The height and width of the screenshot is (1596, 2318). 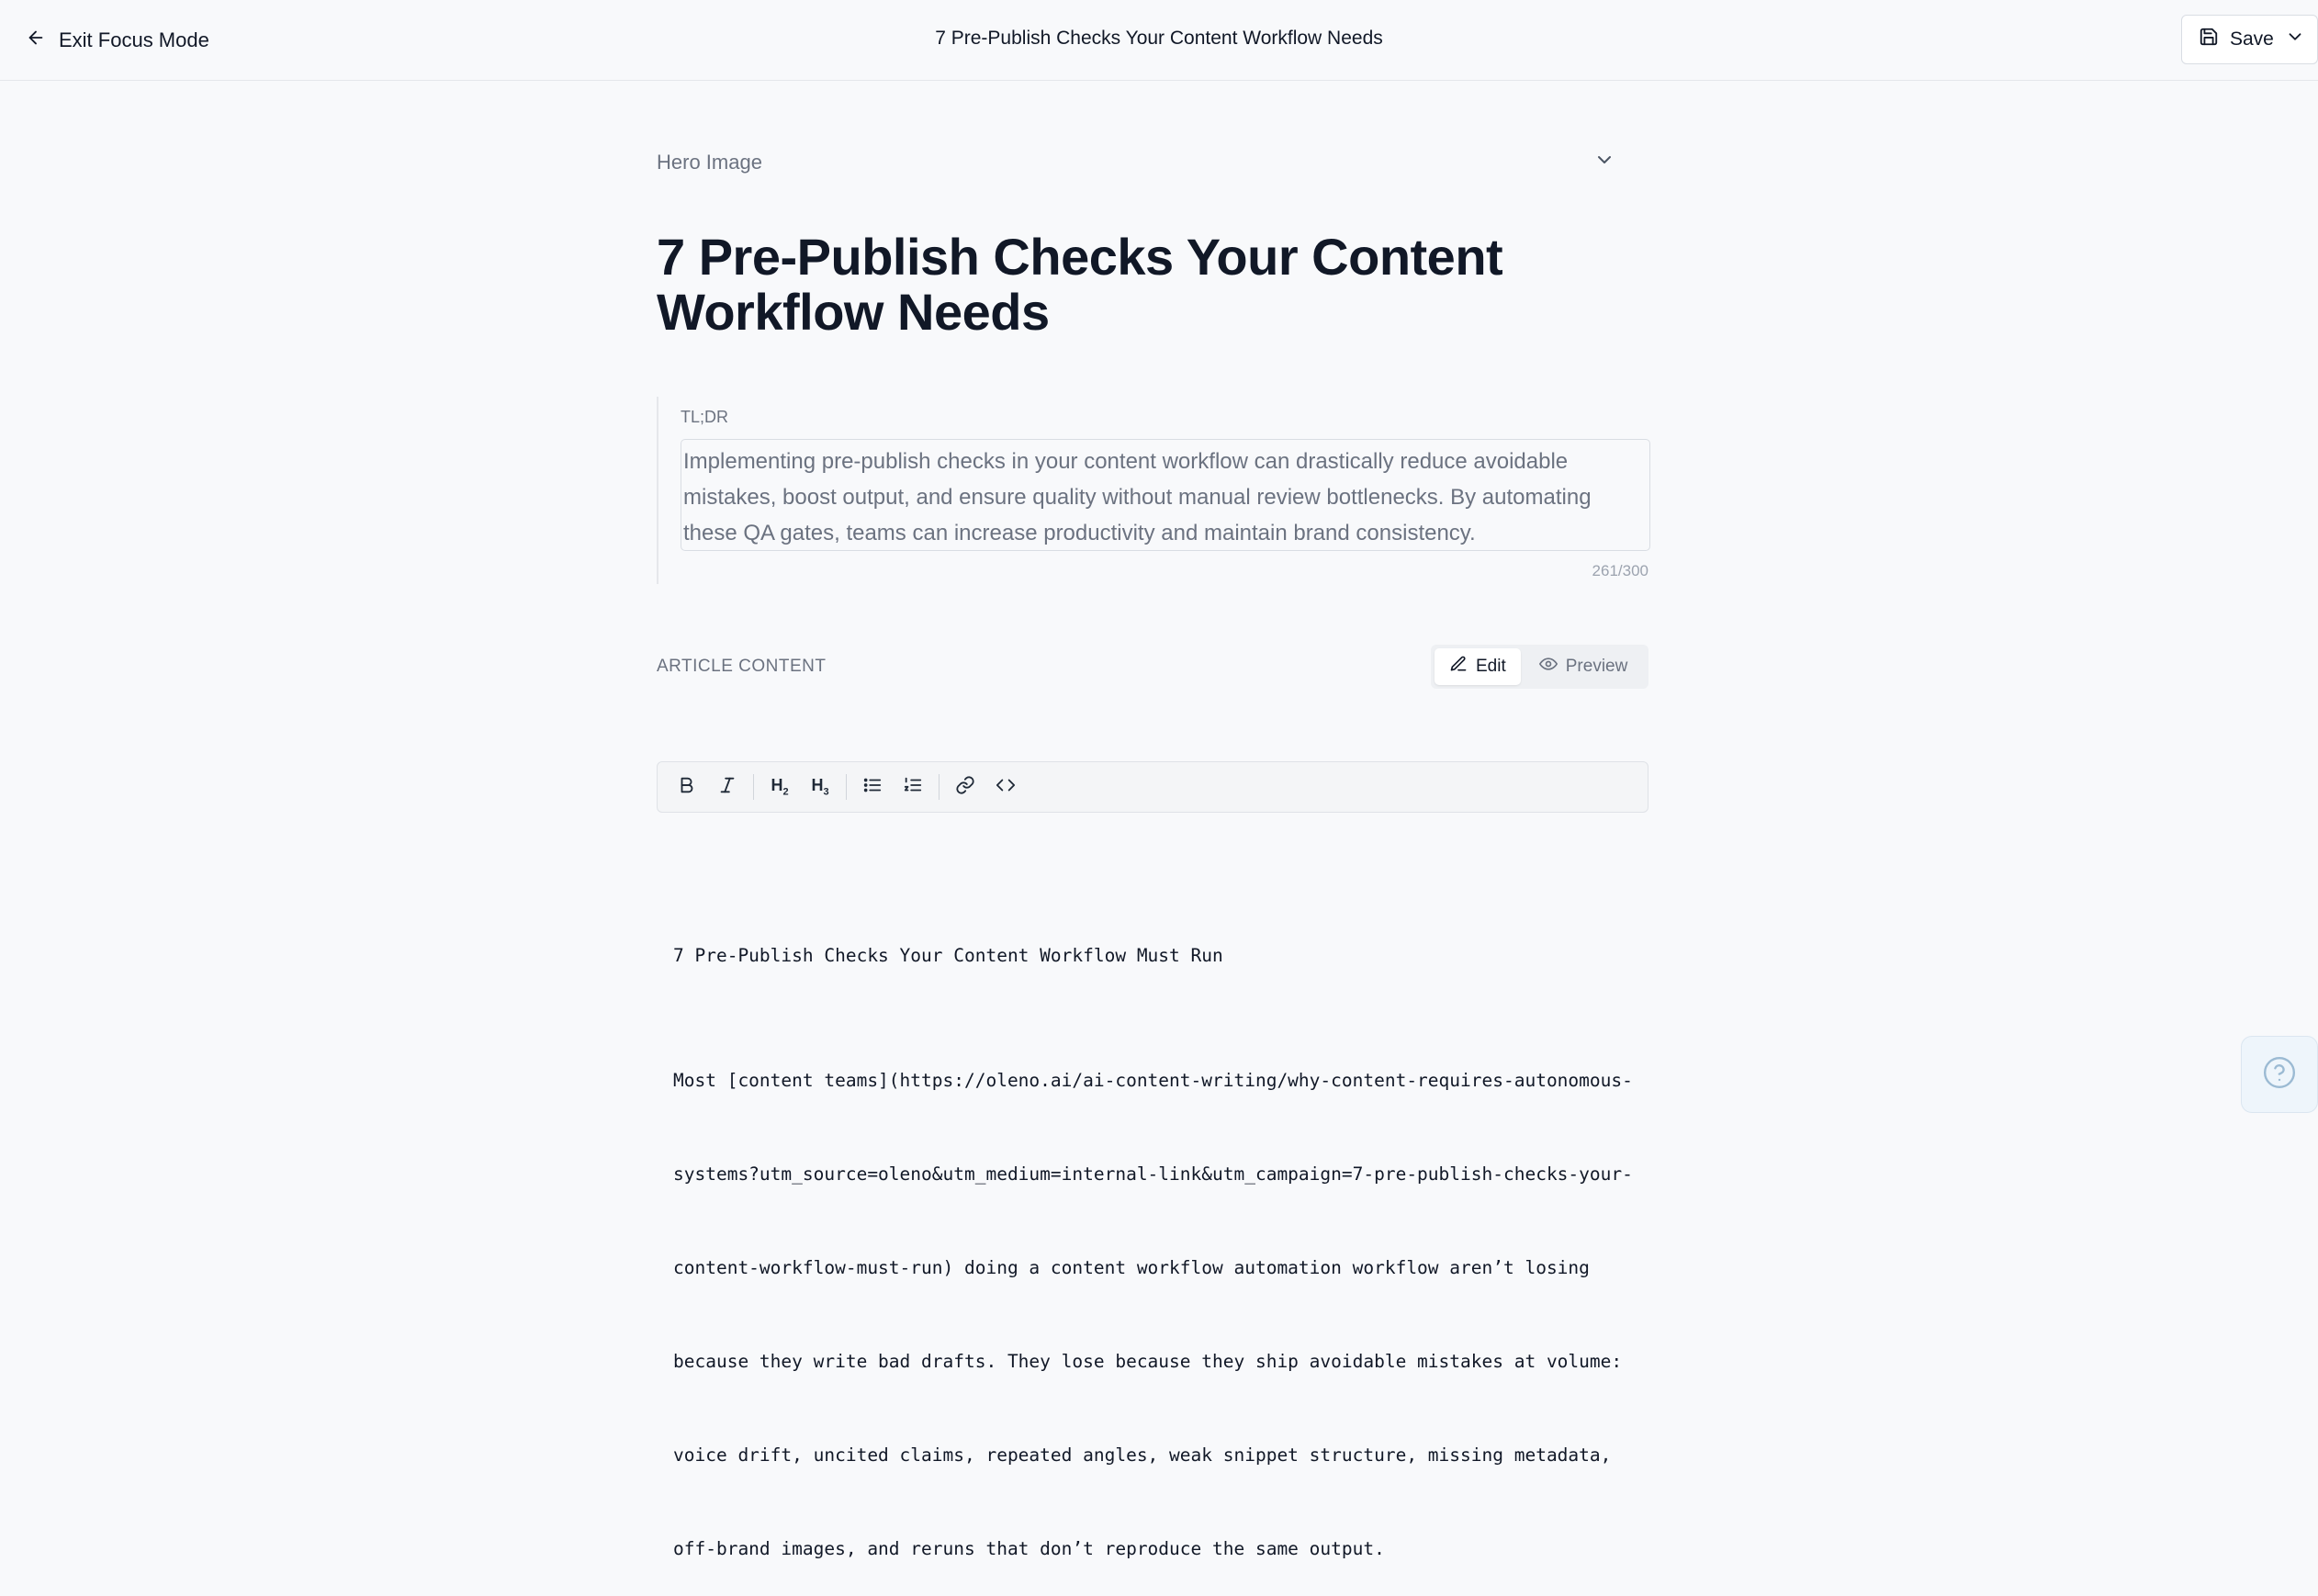 What do you see at coordinates (1458, 667) in the screenshot?
I see `pencil-icon` at bounding box center [1458, 667].